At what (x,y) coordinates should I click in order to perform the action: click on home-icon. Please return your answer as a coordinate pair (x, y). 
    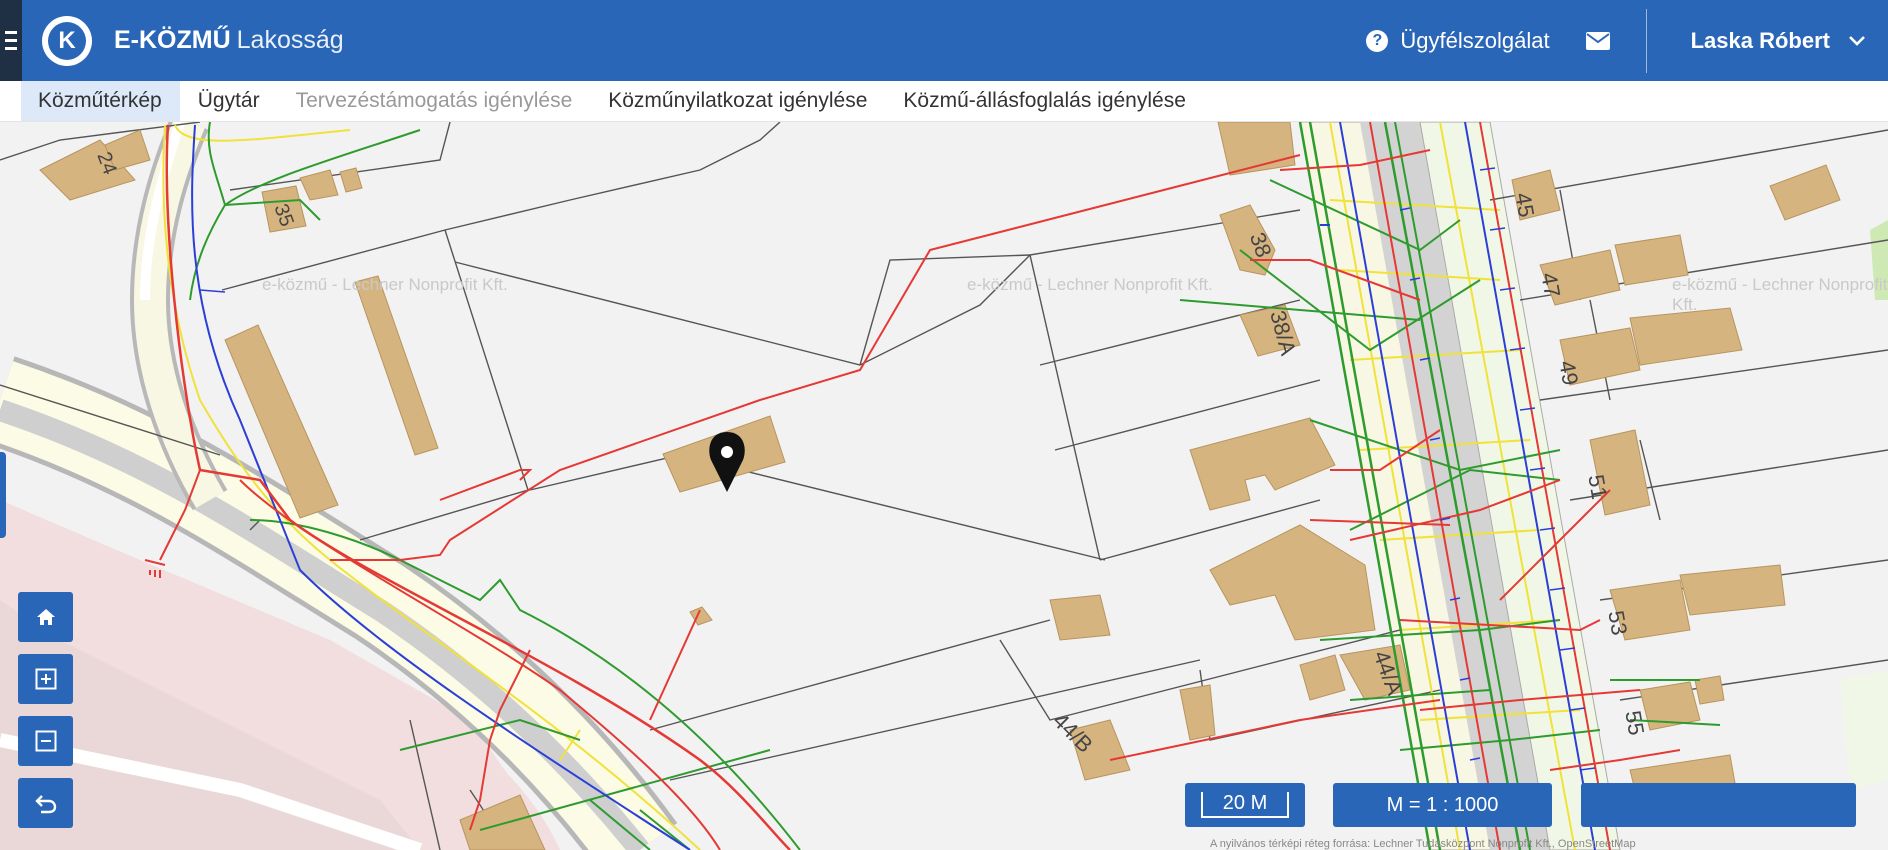
    Looking at the image, I should click on (45, 617).